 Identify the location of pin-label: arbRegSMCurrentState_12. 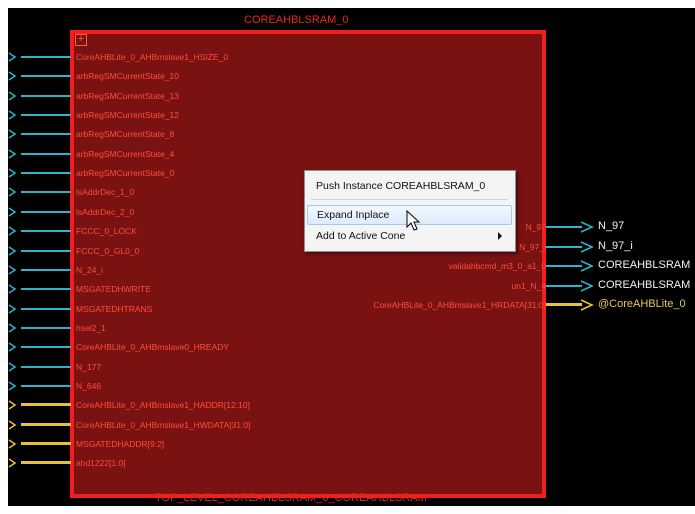
(128, 115).